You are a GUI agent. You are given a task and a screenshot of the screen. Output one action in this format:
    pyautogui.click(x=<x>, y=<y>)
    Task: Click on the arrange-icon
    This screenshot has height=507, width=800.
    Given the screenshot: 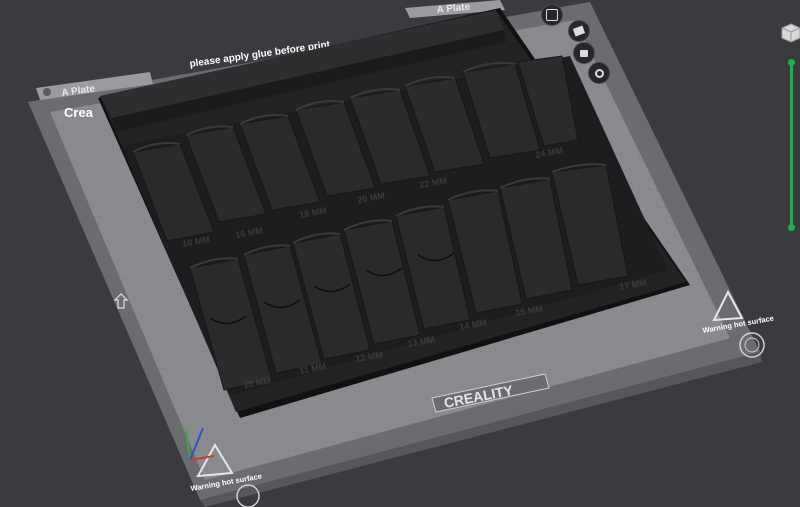 What is the action you would take?
    pyautogui.click(x=552, y=15)
    